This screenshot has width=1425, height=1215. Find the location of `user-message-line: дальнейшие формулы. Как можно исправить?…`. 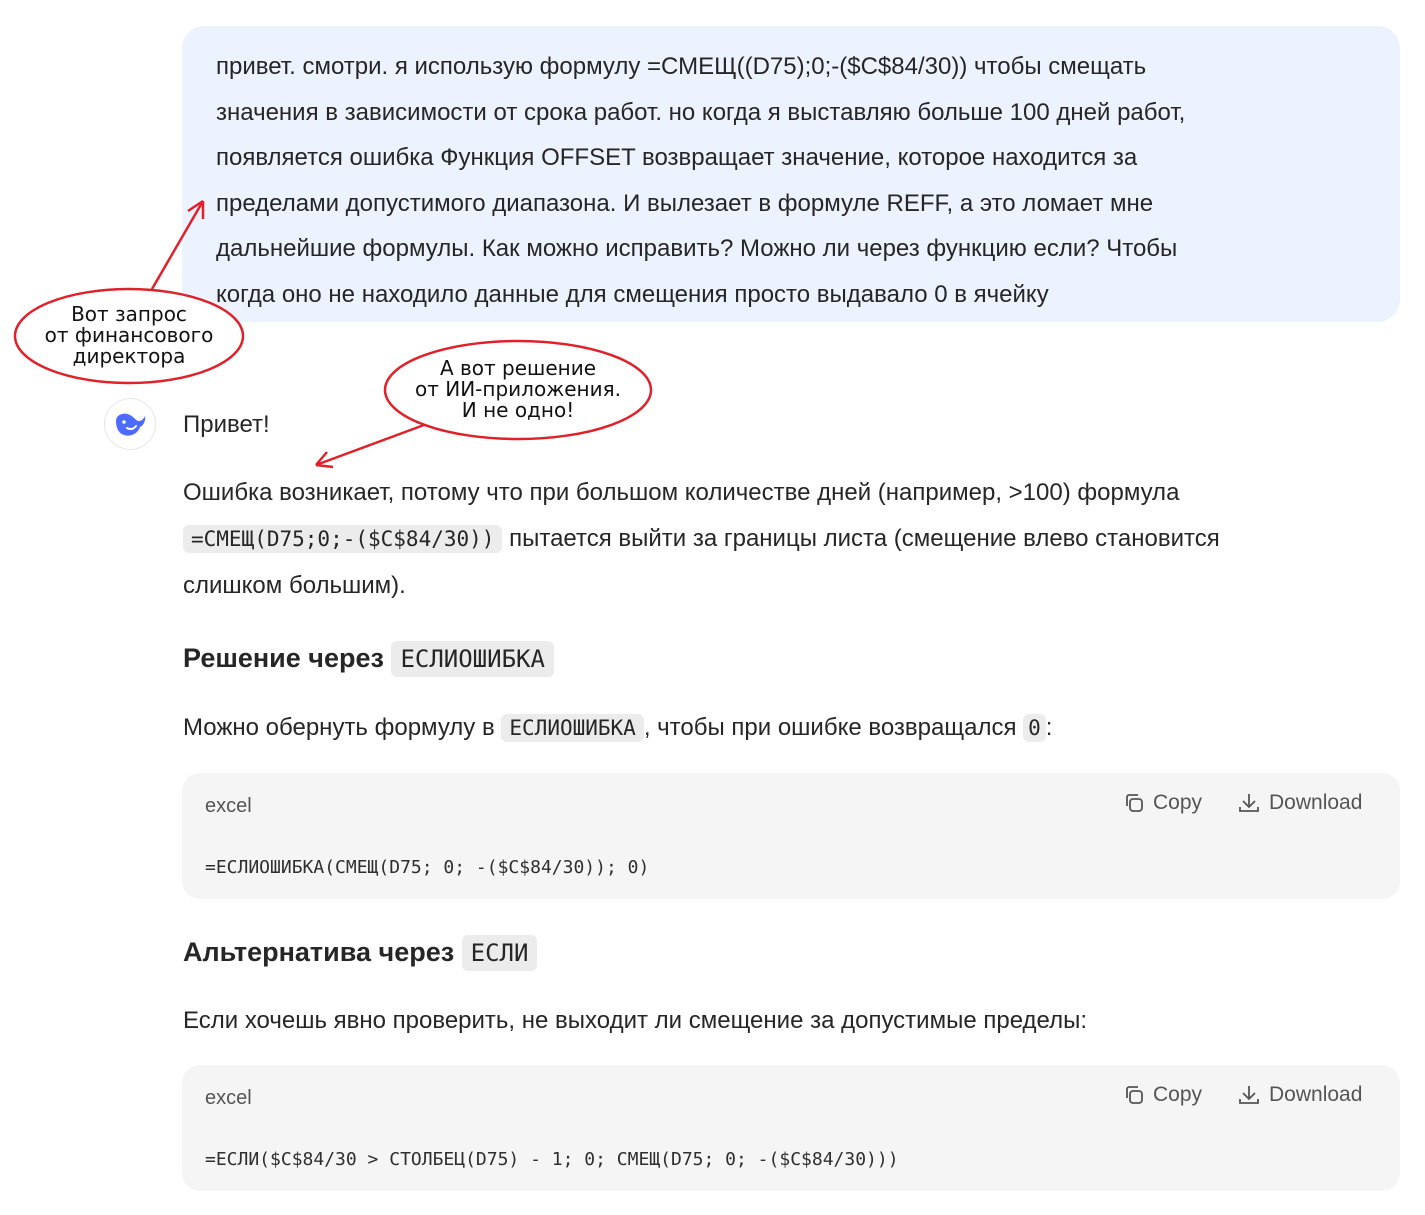

user-message-line: дальнейшие формулы. Как можно исправить?… is located at coordinates (697, 248).